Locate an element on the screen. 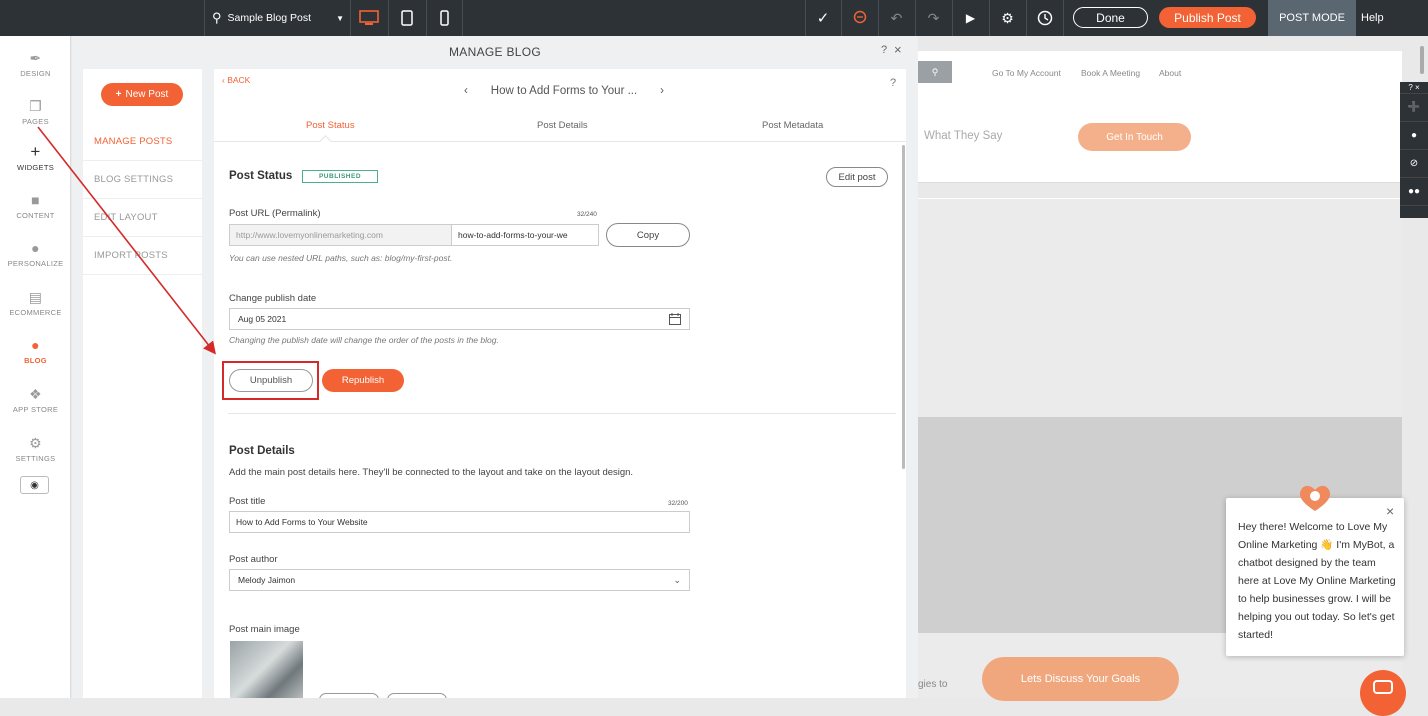 This screenshot has height=716, width=1428. rail-label: DESIGN is located at coordinates (35, 73).